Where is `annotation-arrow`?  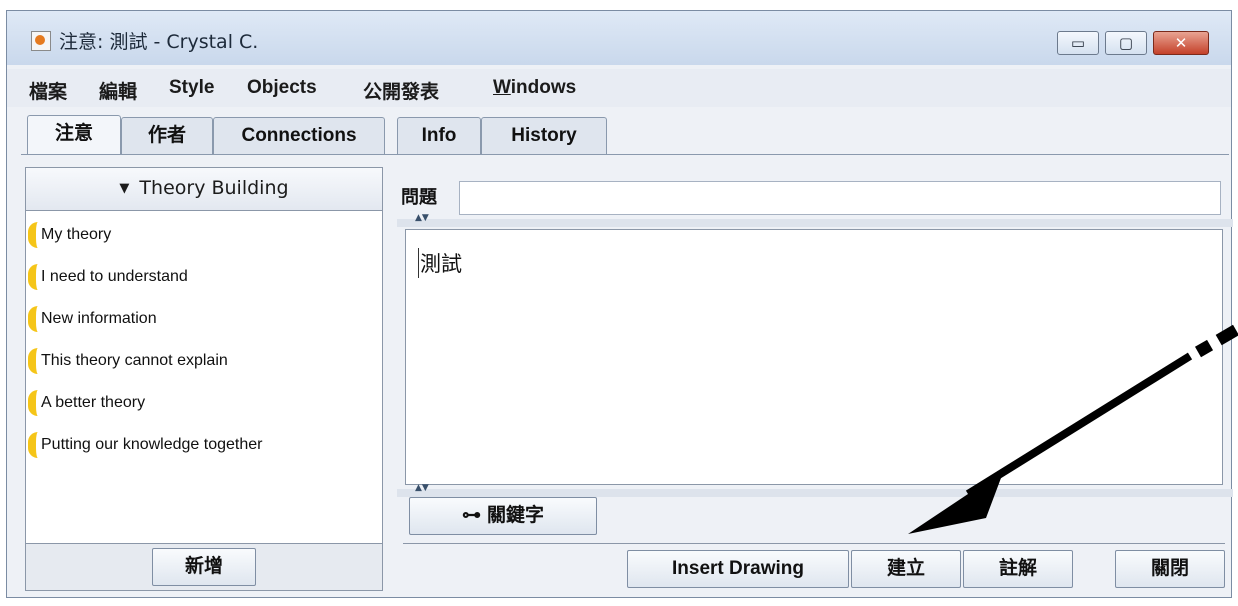 annotation-arrow is located at coordinates (1073, 429).